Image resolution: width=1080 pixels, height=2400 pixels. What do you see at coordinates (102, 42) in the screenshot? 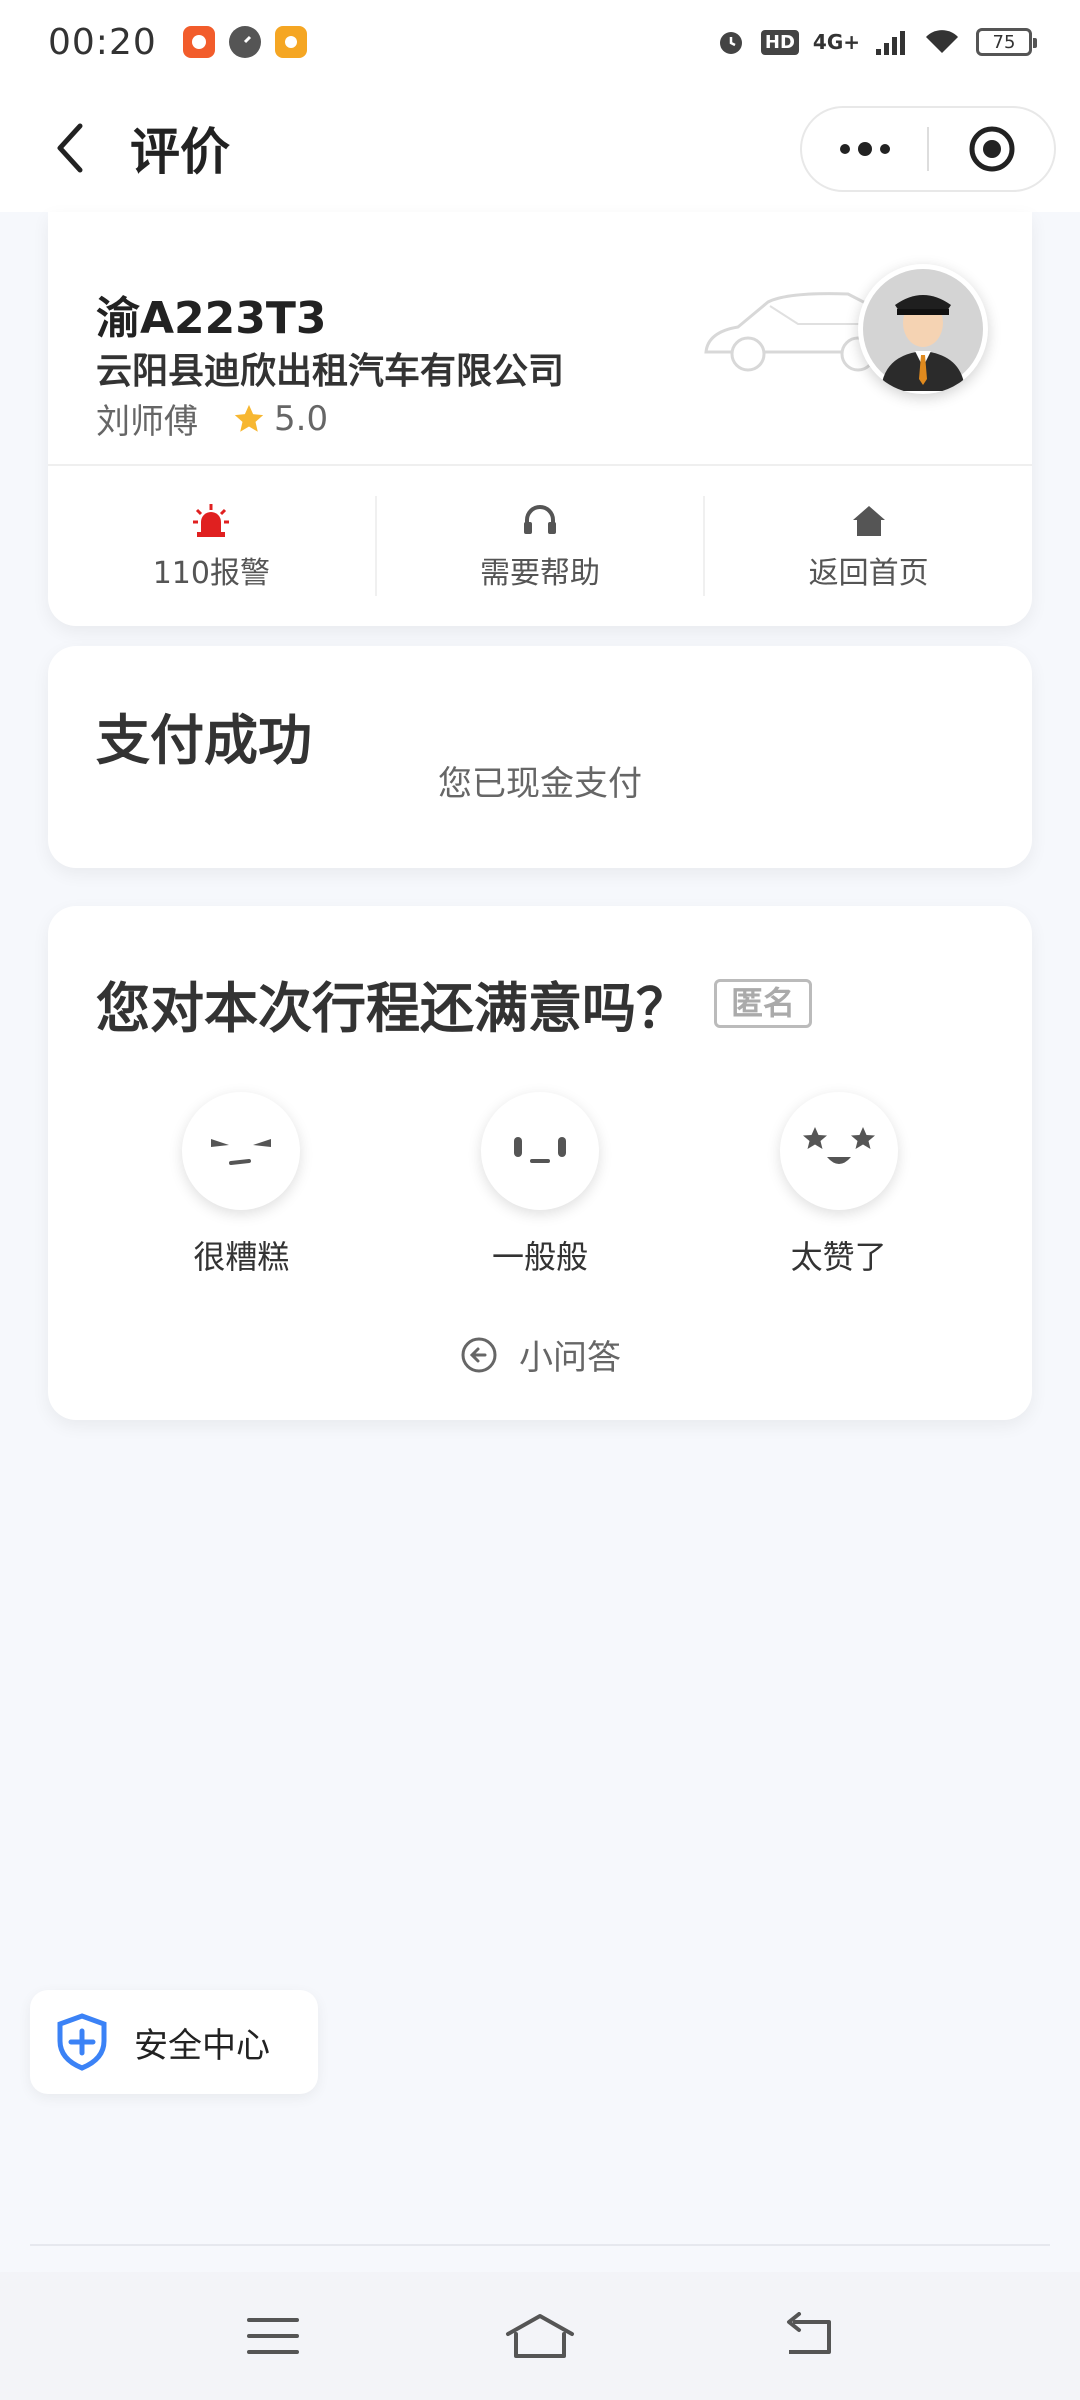
I see `status-time: 00:20` at bounding box center [102, 42].